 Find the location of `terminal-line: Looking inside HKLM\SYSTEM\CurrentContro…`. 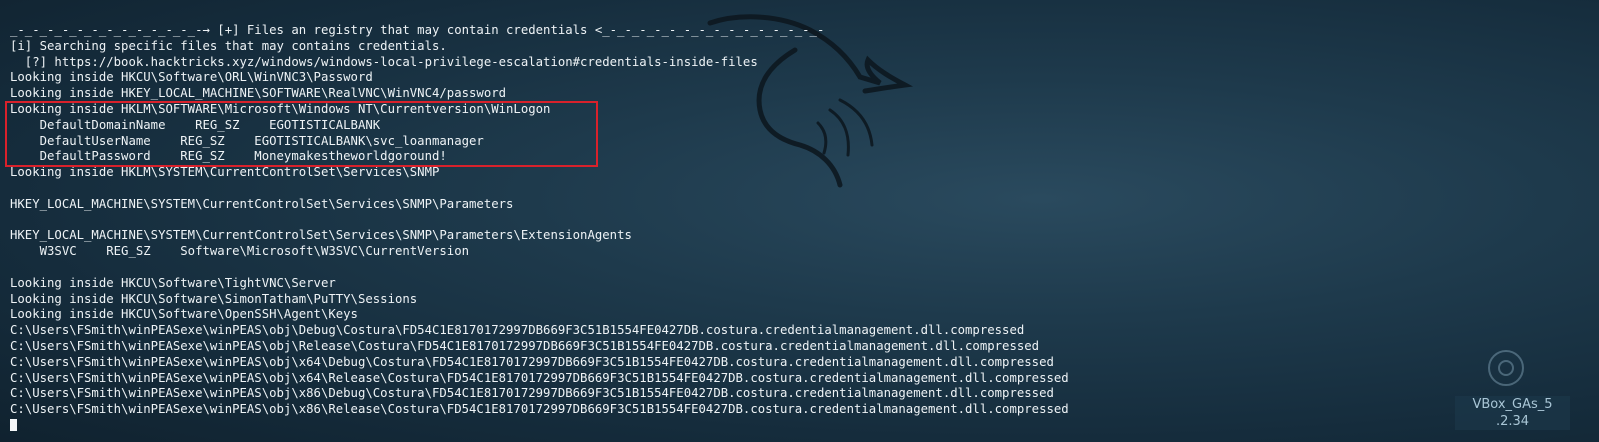

terminal-line: Looking inside HKLM\SYSTEM\CurrentContro… is located at coordinates (225, 172).